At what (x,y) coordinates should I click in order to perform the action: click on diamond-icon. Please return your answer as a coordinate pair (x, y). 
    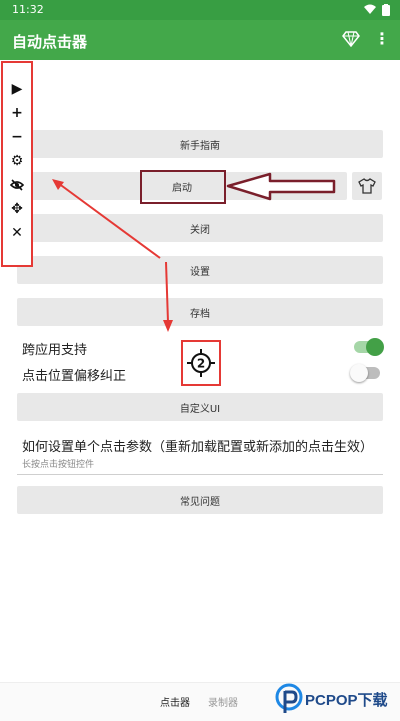
    Looking at the image, I should click on (351, 39).